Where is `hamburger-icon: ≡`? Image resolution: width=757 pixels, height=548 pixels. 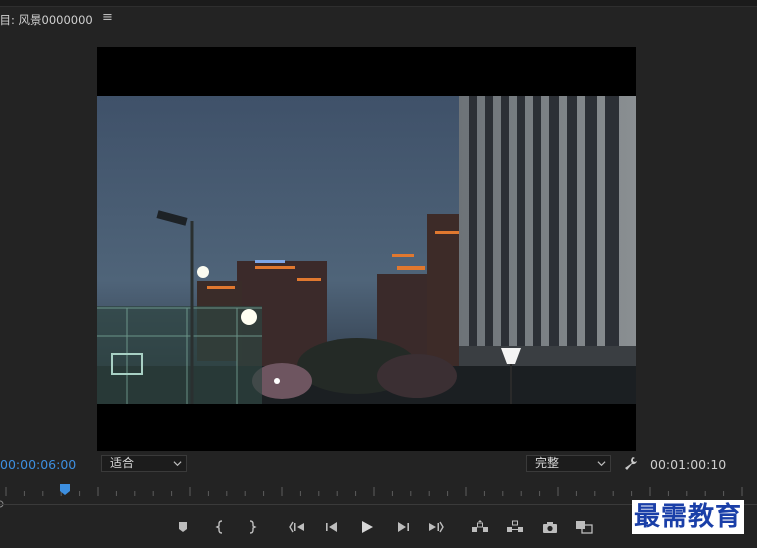
hamburger-icon: ≡ is located at coordinates (107, 17).